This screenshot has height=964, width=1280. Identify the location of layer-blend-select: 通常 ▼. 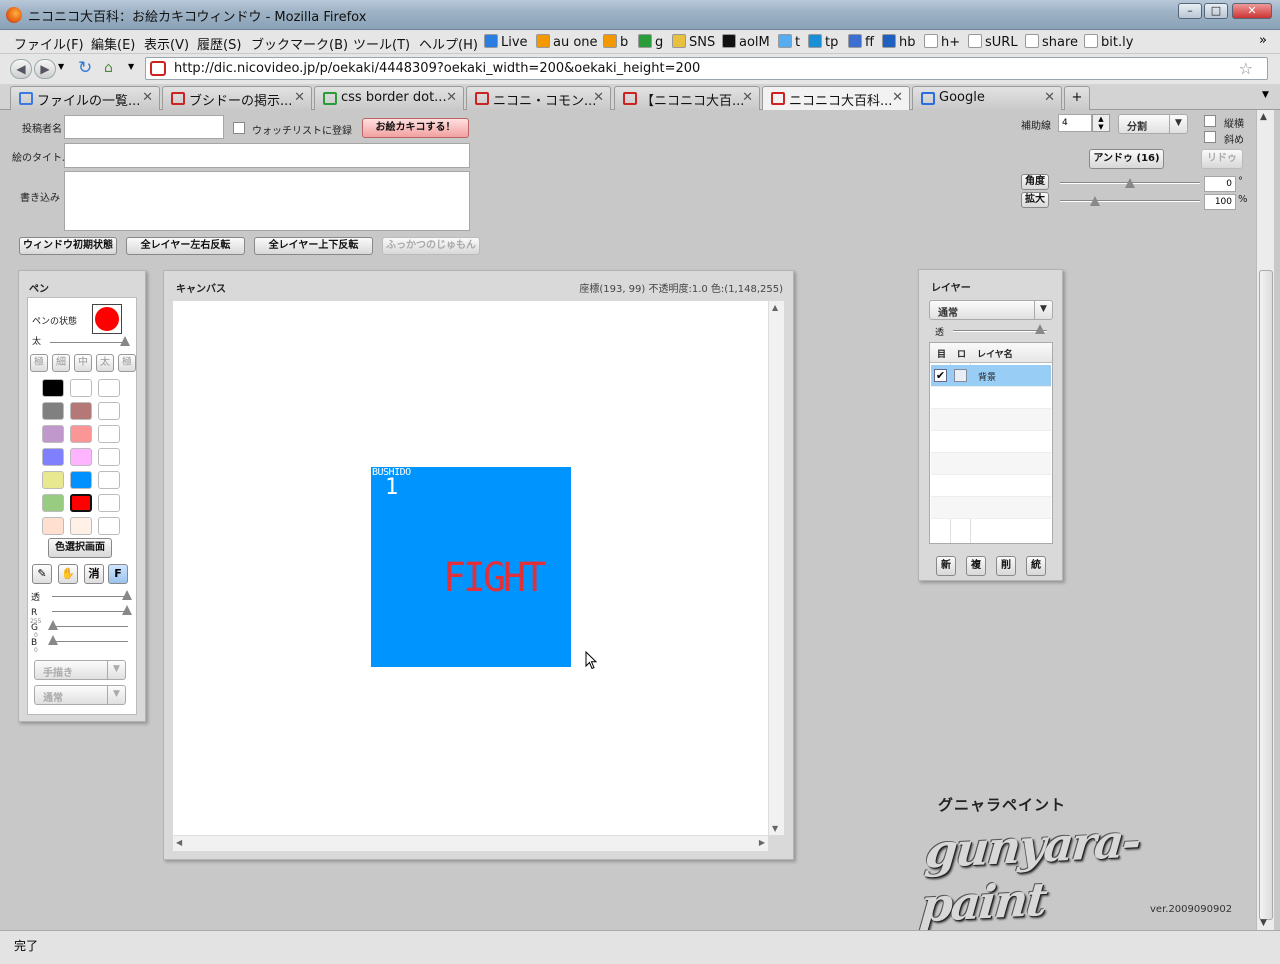
(991, 310).